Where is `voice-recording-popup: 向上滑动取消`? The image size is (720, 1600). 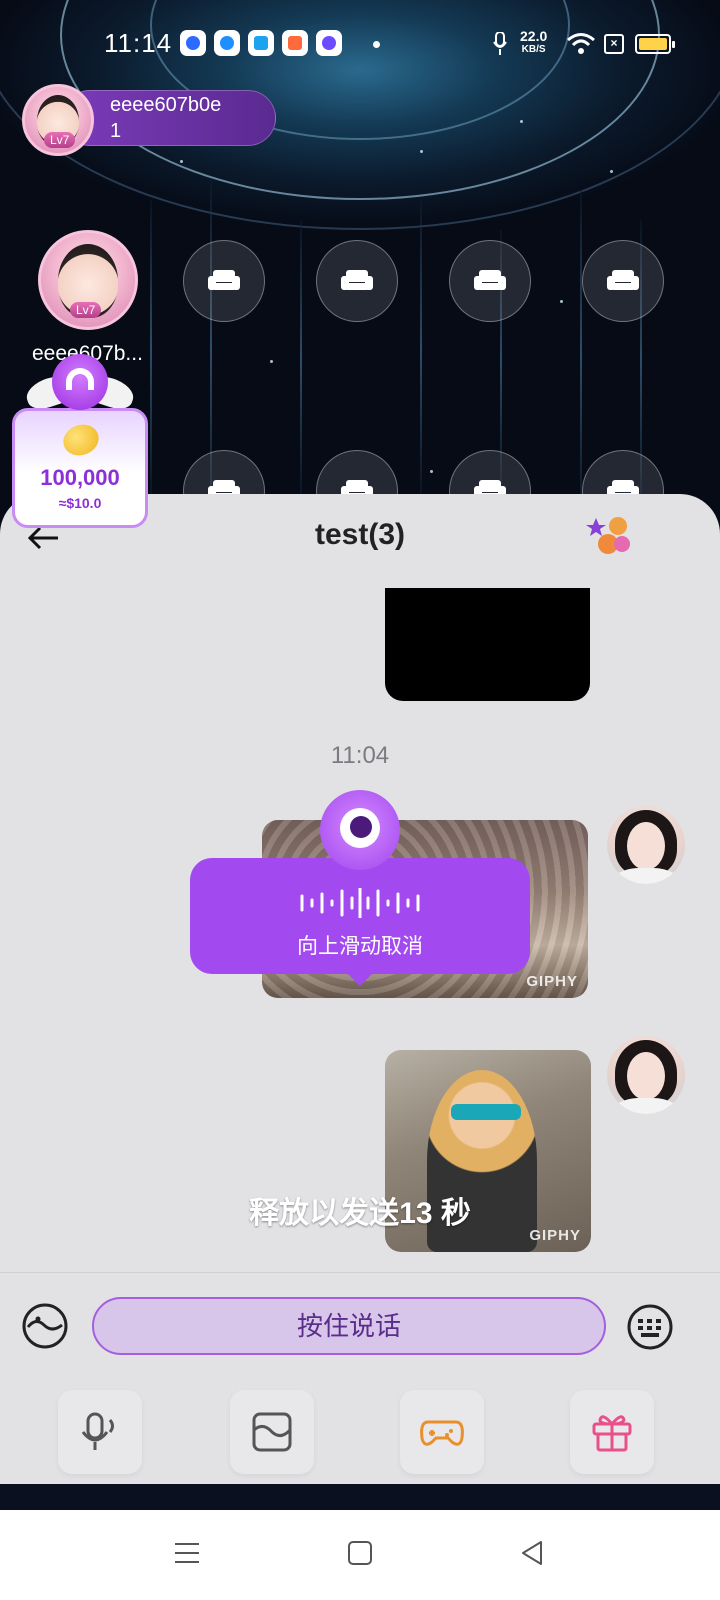 voice-recording-popup: 向上滑动取消 is located at coordinates (360, 890).